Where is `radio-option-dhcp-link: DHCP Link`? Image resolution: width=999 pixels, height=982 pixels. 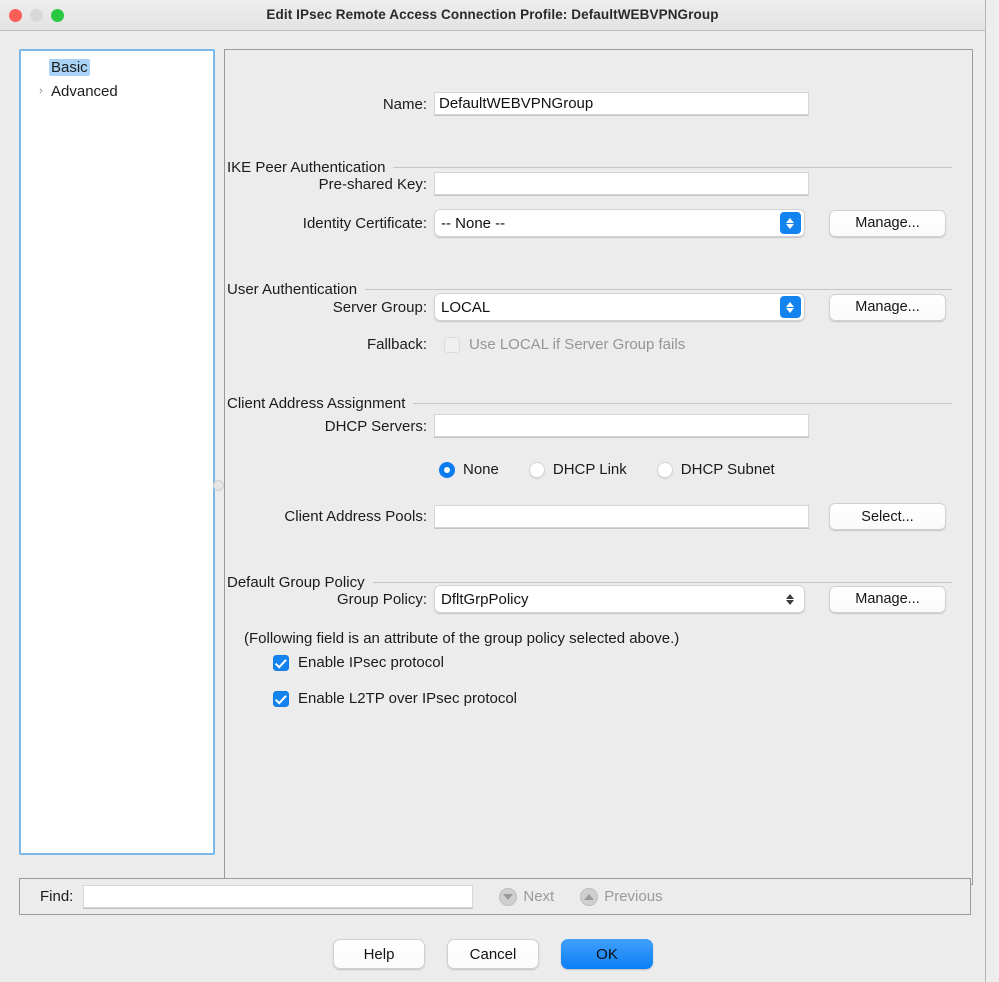
radio-option-dhcp-link: DHCP Link is located at coordinates (577, 469).